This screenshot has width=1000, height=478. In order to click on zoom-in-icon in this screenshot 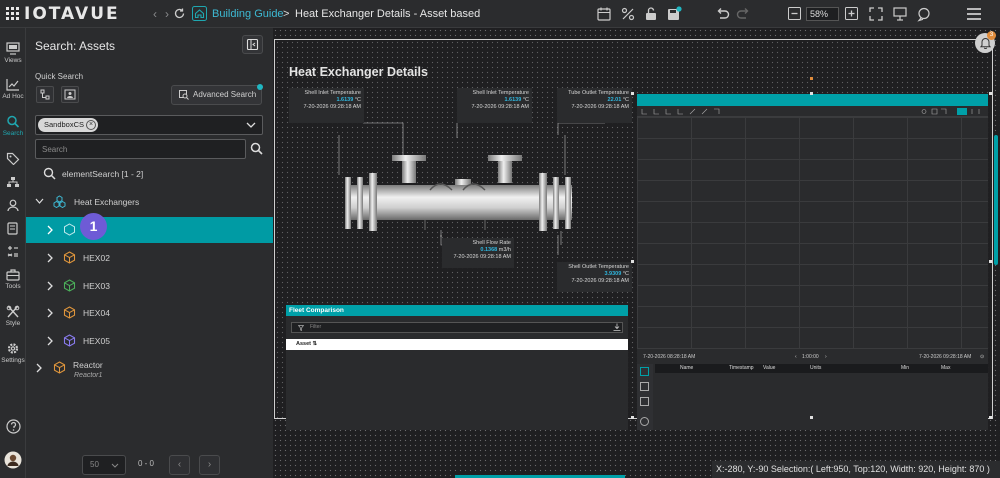, I will do `click(851, 13)`.